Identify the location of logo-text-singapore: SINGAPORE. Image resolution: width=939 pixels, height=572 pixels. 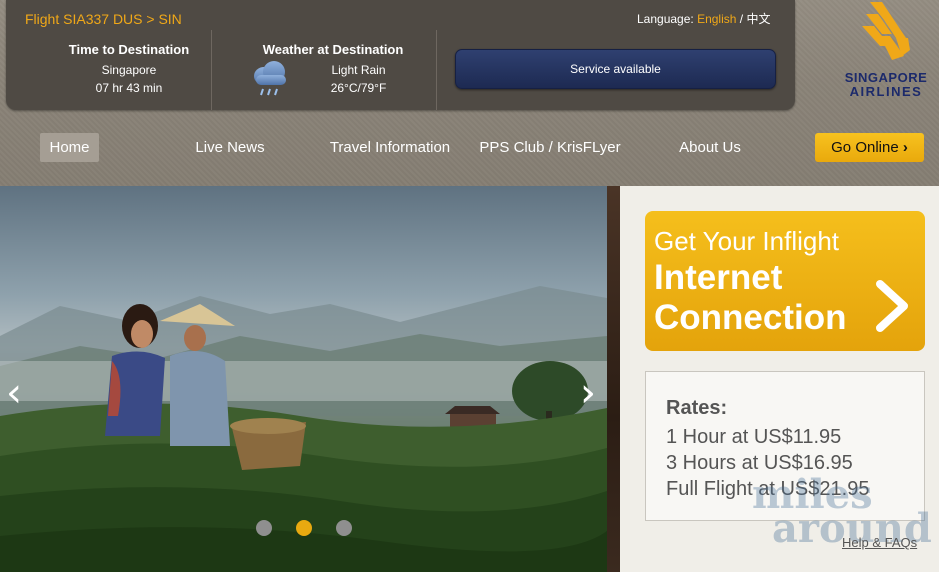
(886, 77).